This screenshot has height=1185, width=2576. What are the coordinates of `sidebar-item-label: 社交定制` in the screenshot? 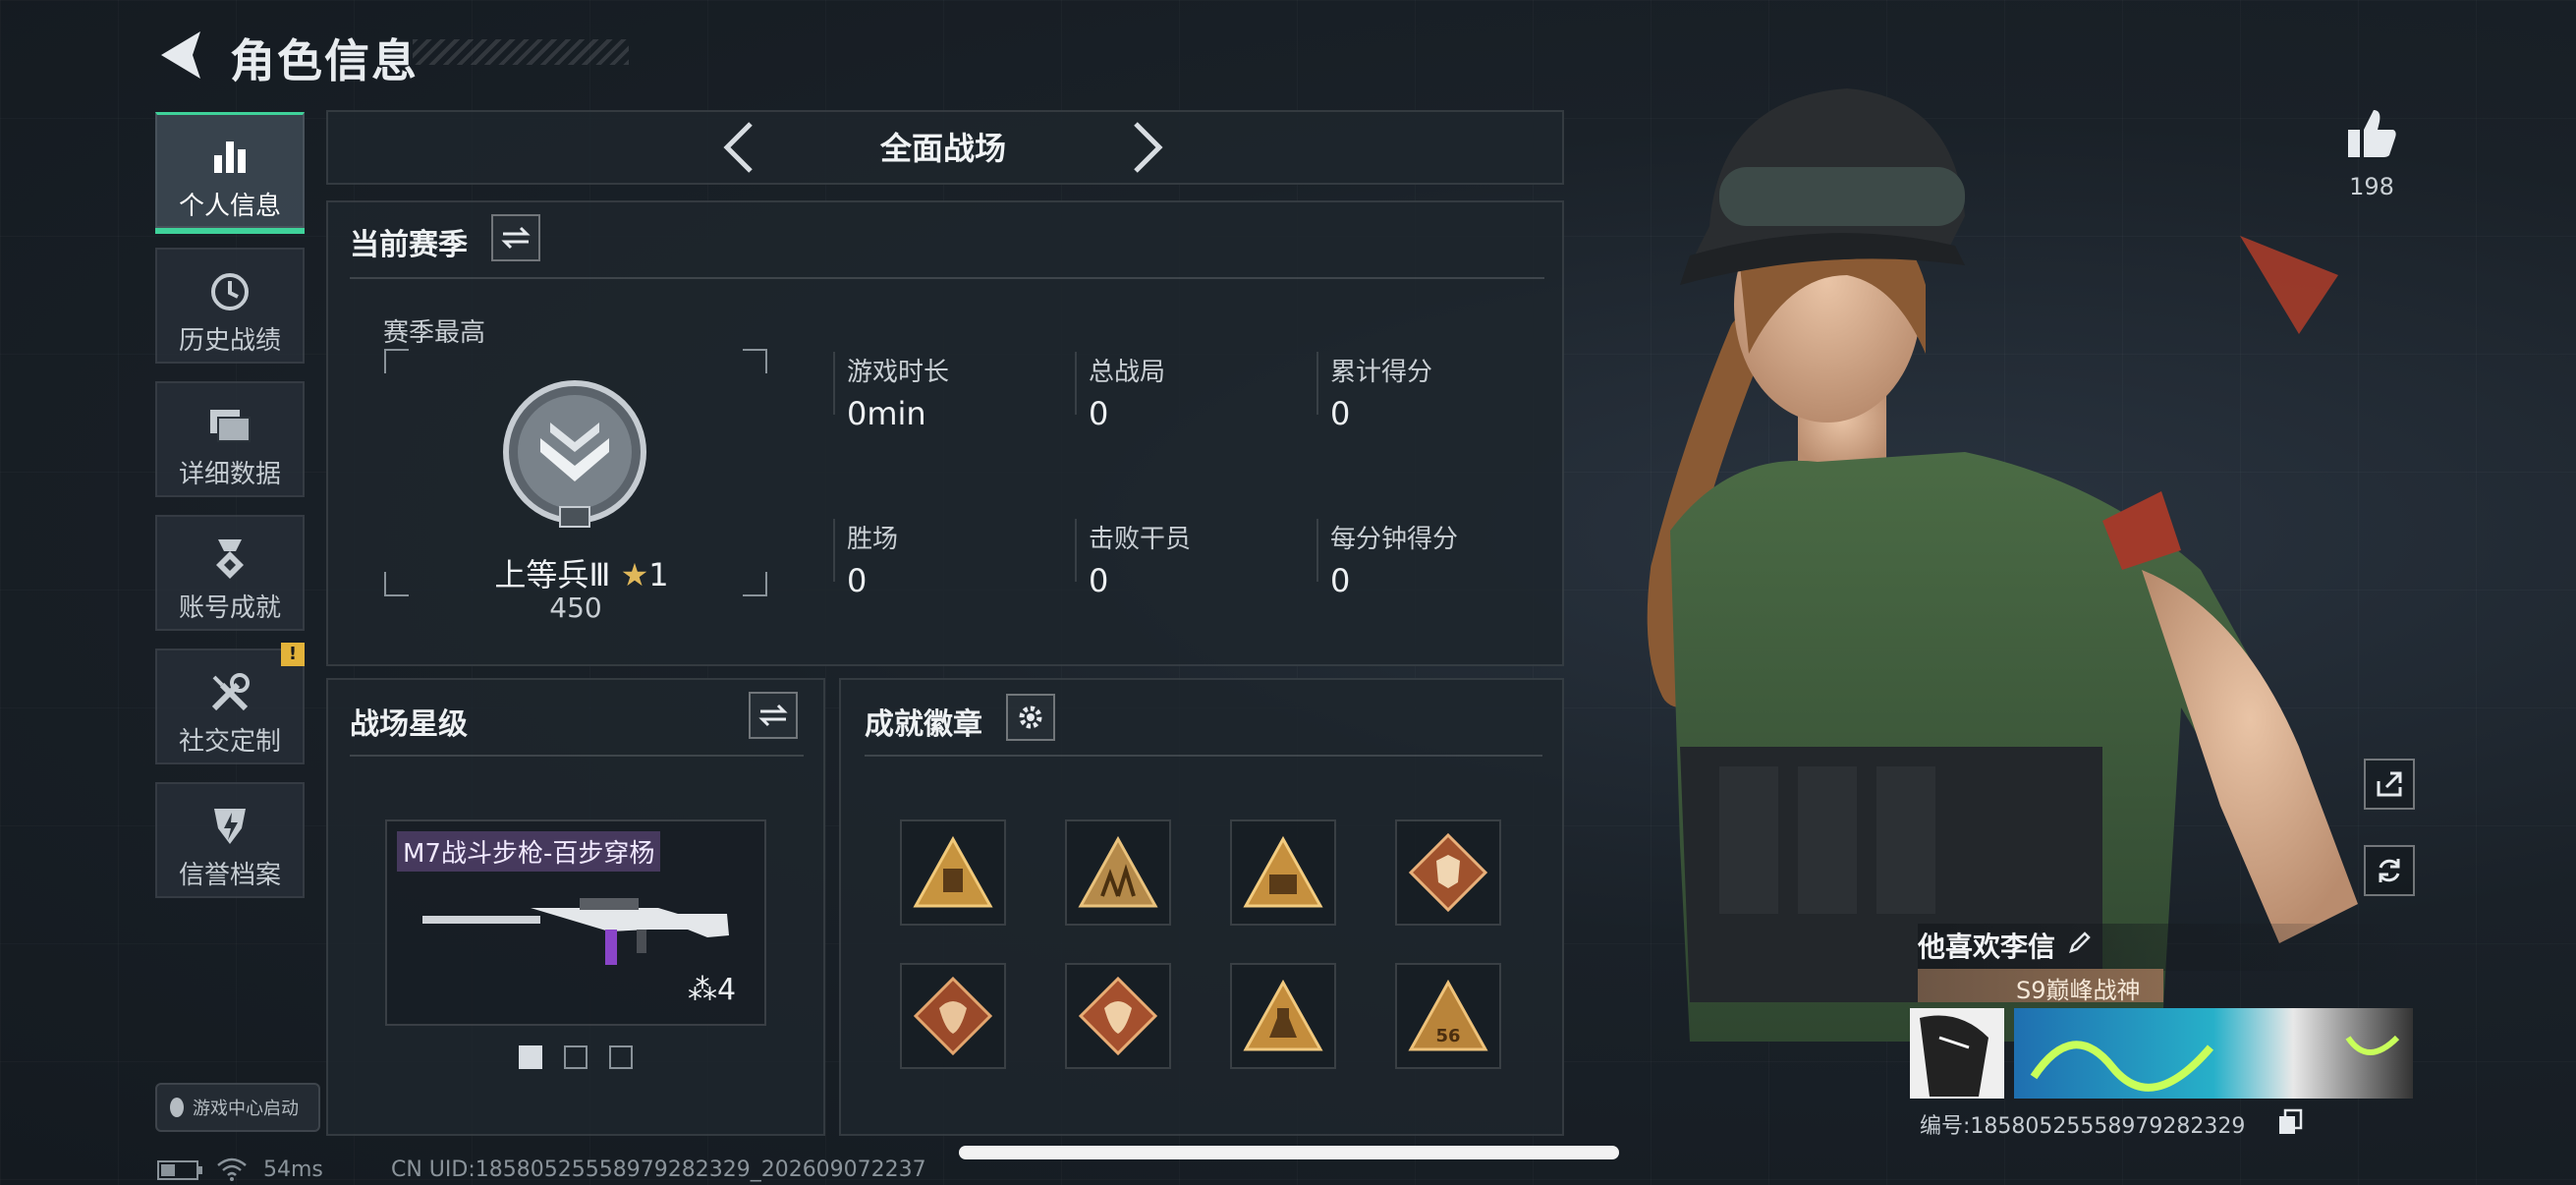 It's located at (229, 742).